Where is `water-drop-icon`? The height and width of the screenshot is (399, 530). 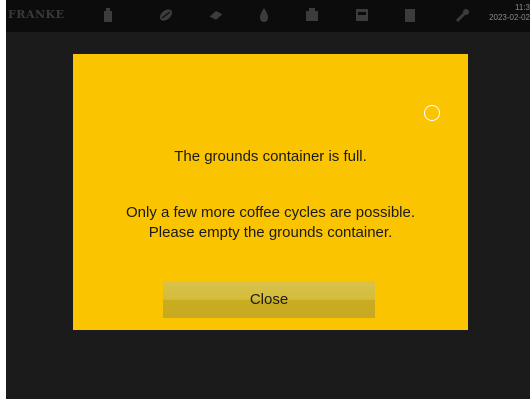 water-drop-icon is located at coordinates (264, 15).